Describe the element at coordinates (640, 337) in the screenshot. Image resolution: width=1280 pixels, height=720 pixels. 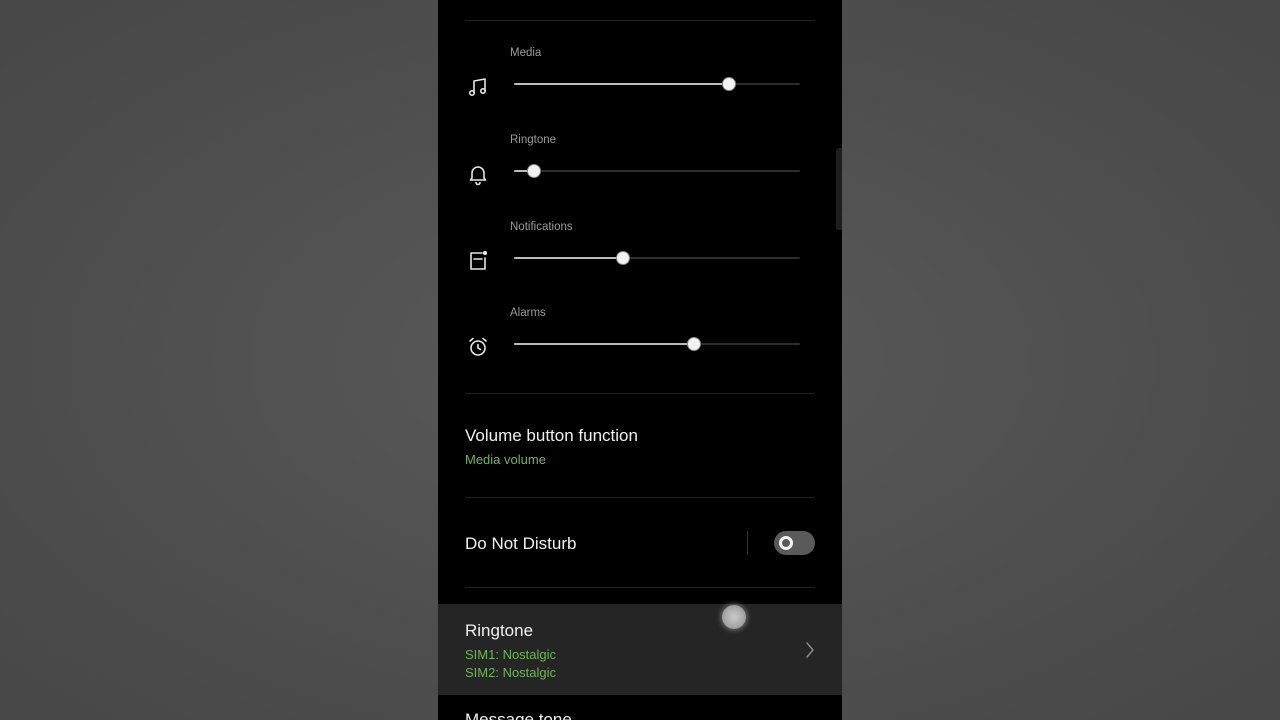
I see `volume-row-alarms: Alarms` at that location.